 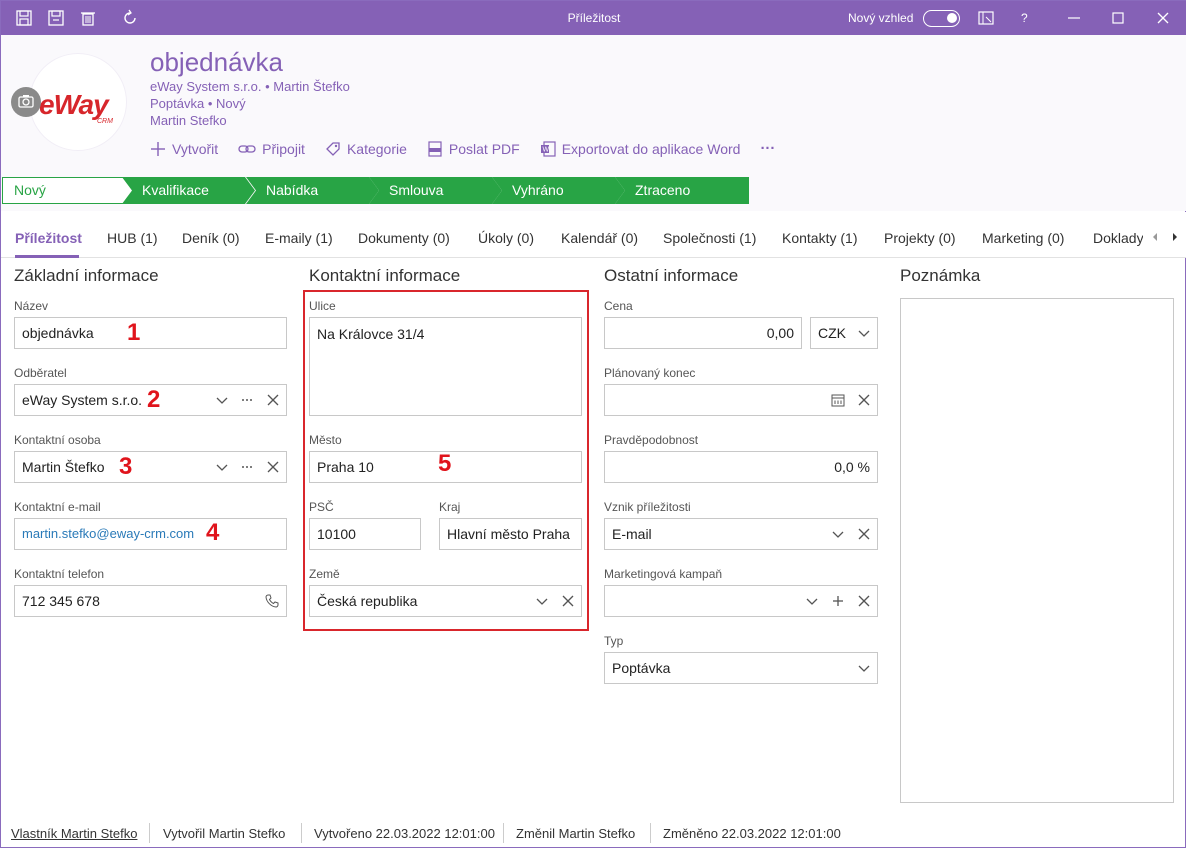 What do you see at coordinates (640, 148) in the screenshot?
I see `export-word-button: W Exportovat do aplikace Word` at bounding box center [640, 148].